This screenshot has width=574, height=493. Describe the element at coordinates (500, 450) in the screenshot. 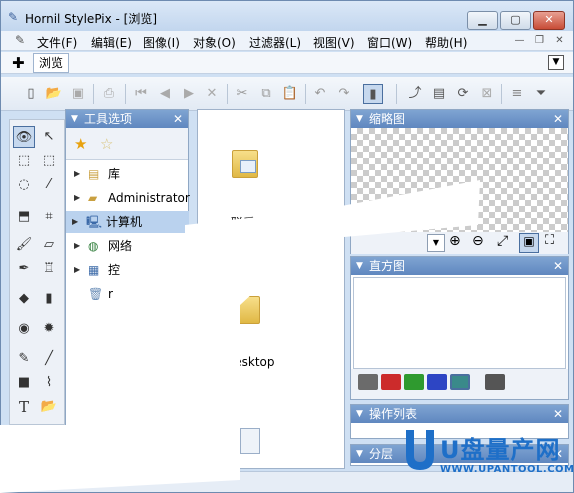

I see `watermark-brand: U盘量产网` at that location.